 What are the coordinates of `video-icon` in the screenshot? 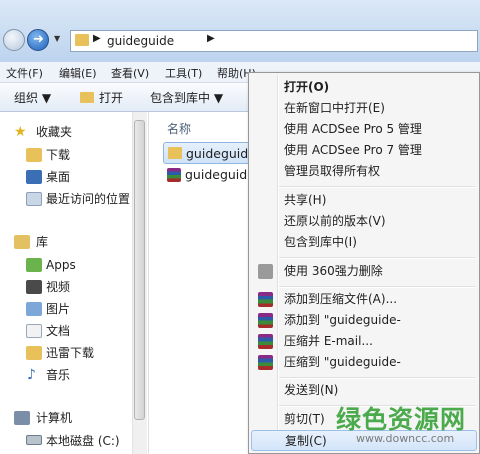 It's located at (34, 287).